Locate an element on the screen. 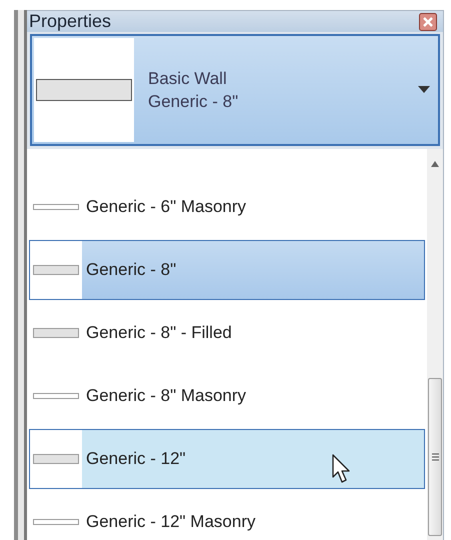 The image size is (451, 540). type-list-item: Generic - 6" Masonry is located at coordinates (227, 207).